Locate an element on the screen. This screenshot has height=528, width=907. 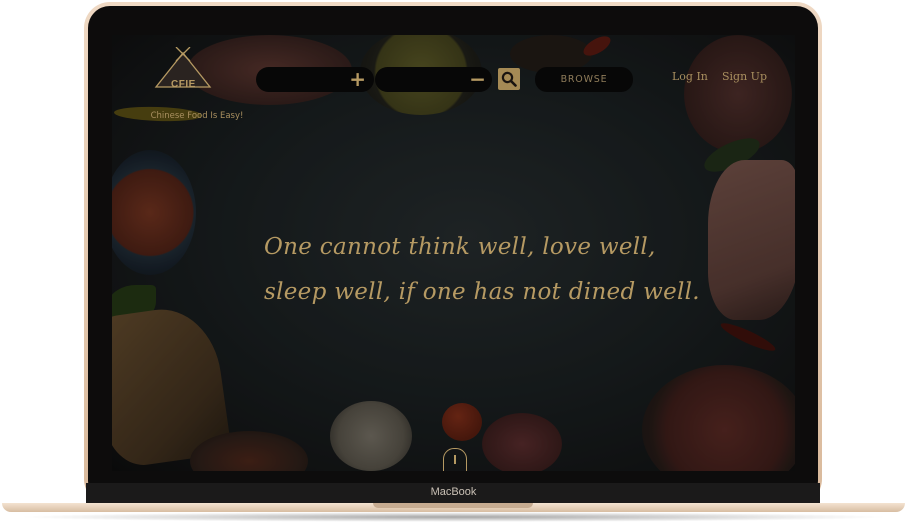
scroll-mouse-icon is located at coordinates (455, 459).